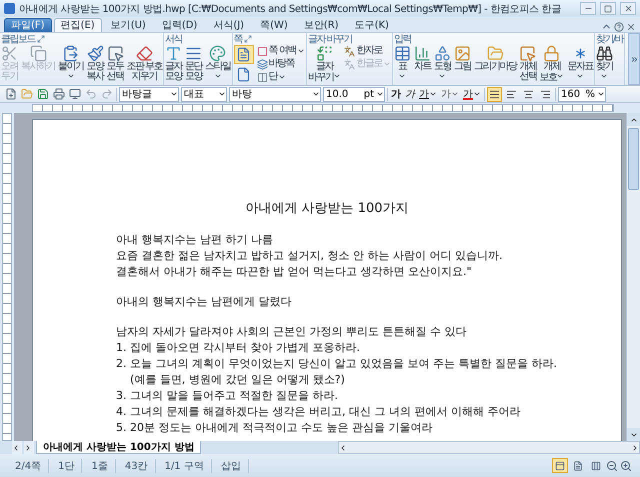 The image size is (640, 477). Describe the element at coordinates (149, 94) in the screenshot. I see `style-dropdown: 바탕글` at that location.